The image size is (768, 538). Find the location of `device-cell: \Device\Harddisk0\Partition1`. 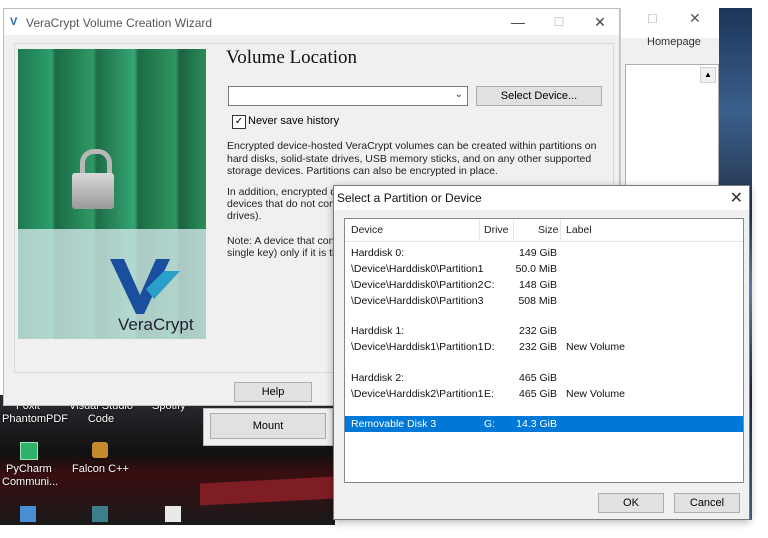

device-cell: \Device\Harddisk0\Partition1 is located at coordinates (417, 269).